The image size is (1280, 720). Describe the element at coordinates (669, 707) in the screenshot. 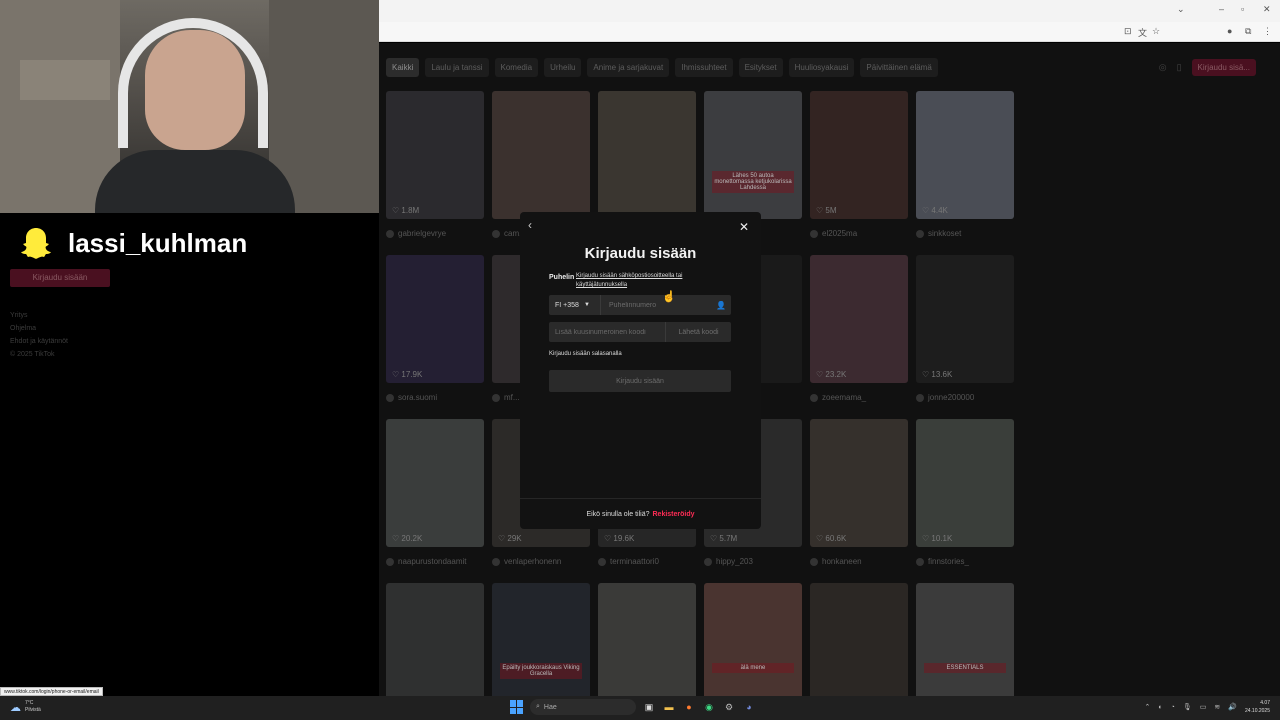

I see `file-explorer-icon: ▬` at that location.